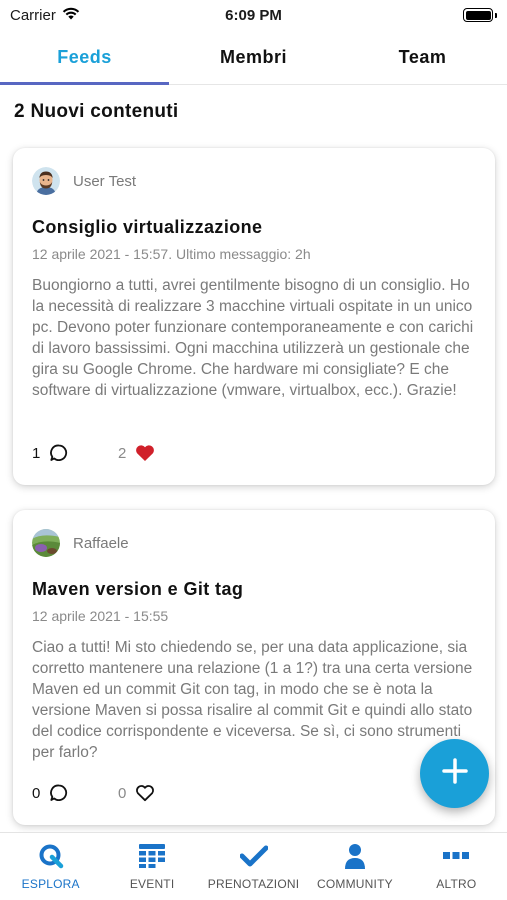  What do you see at coordinates (36, 453) in the screenshot?
I see `comments-count: 1` at bounding box center [36, 453].